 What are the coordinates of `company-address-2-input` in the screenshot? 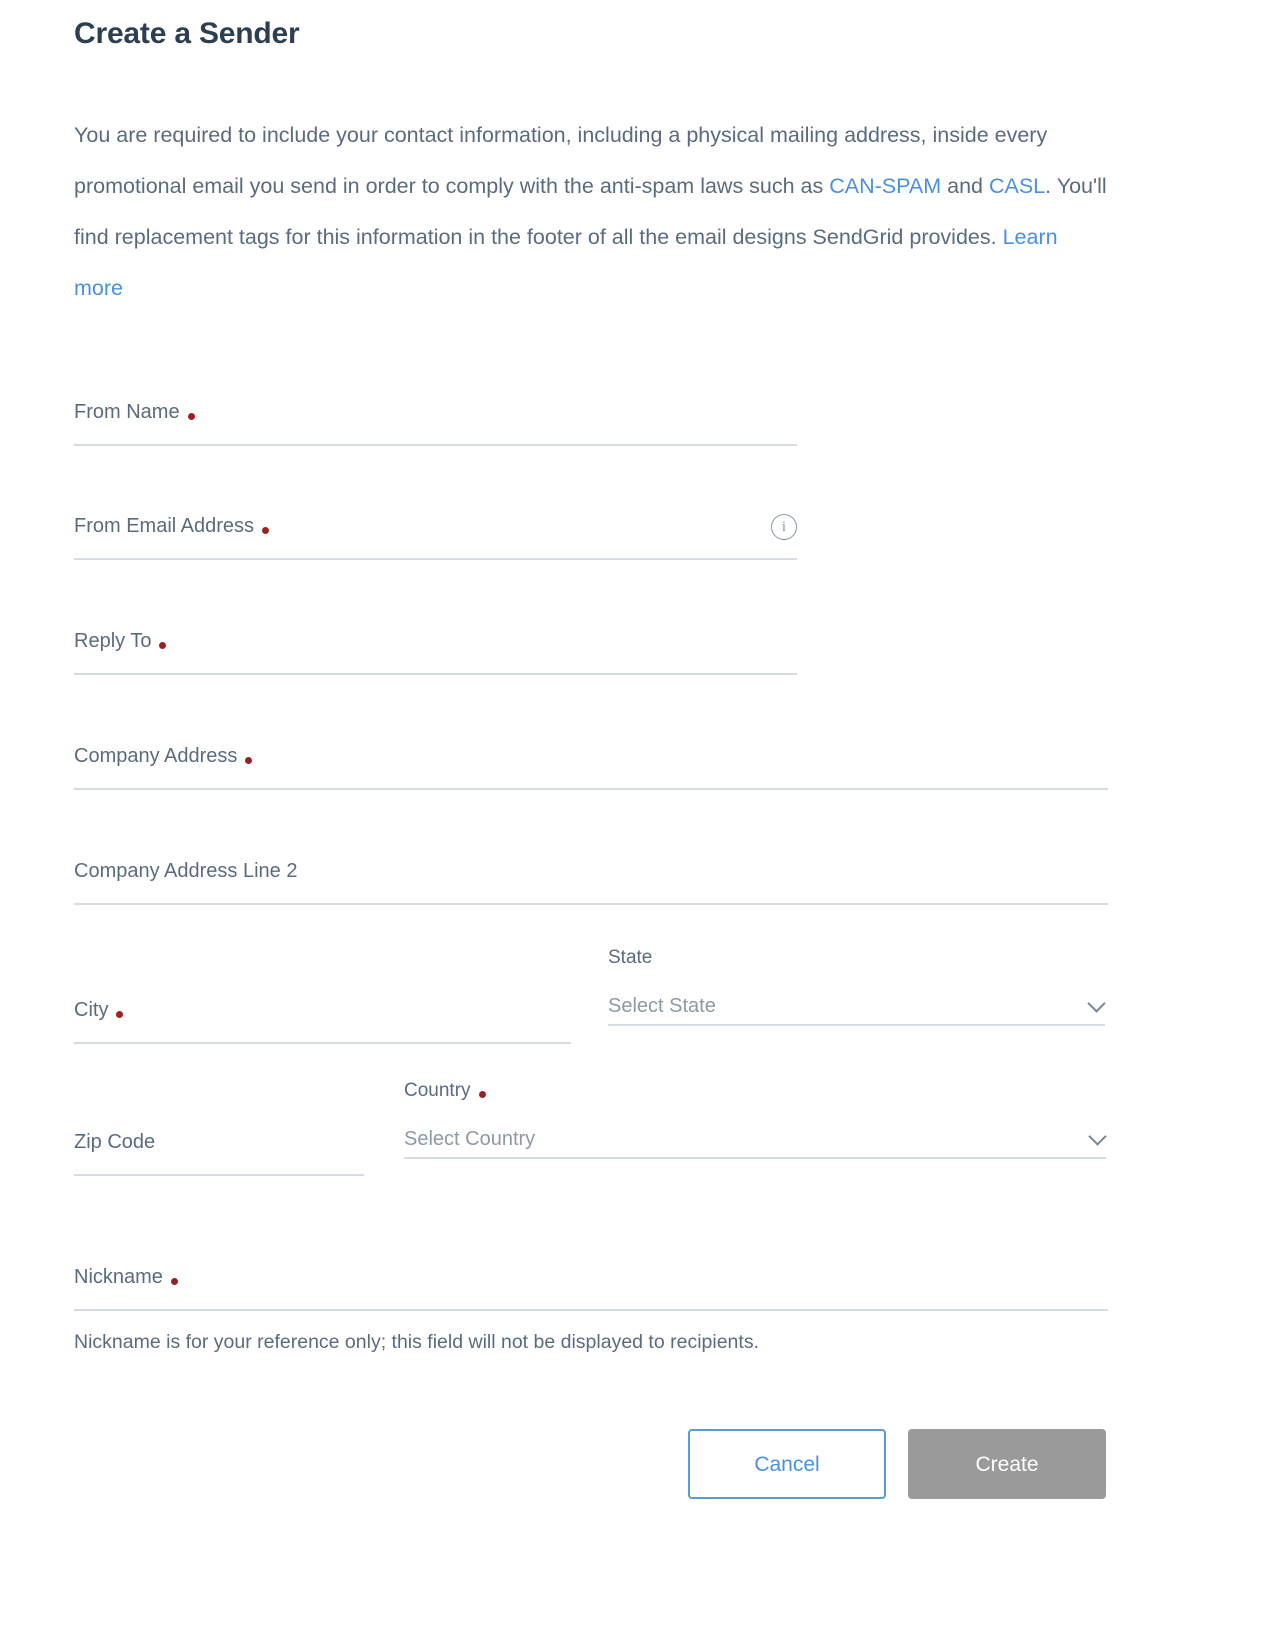 It's located at (591, 892).